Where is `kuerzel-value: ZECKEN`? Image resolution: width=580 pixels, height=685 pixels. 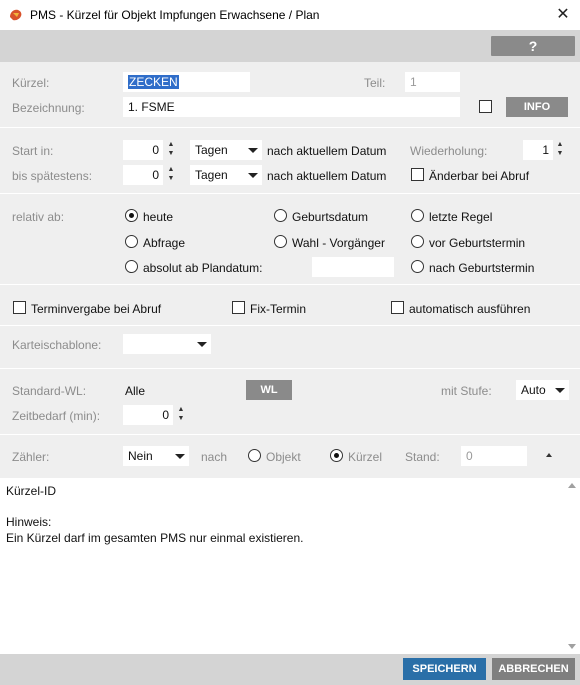 kuerzel-value: ZECKEN is located at coordinates (153, 82).